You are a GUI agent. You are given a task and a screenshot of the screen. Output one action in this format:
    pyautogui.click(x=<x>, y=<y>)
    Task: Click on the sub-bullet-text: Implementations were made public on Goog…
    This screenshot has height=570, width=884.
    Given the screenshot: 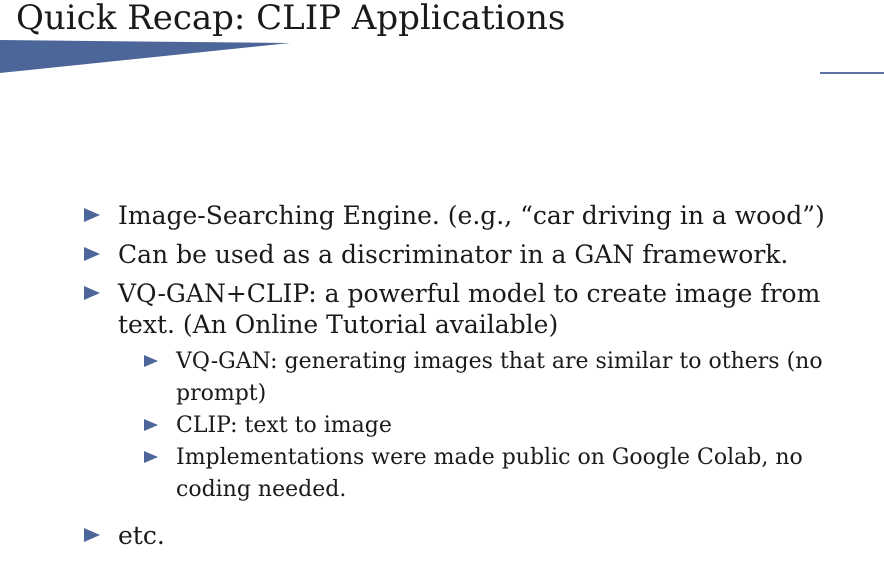 What is the action you would take?
    pyautogui.click(x=489, y=473)
    